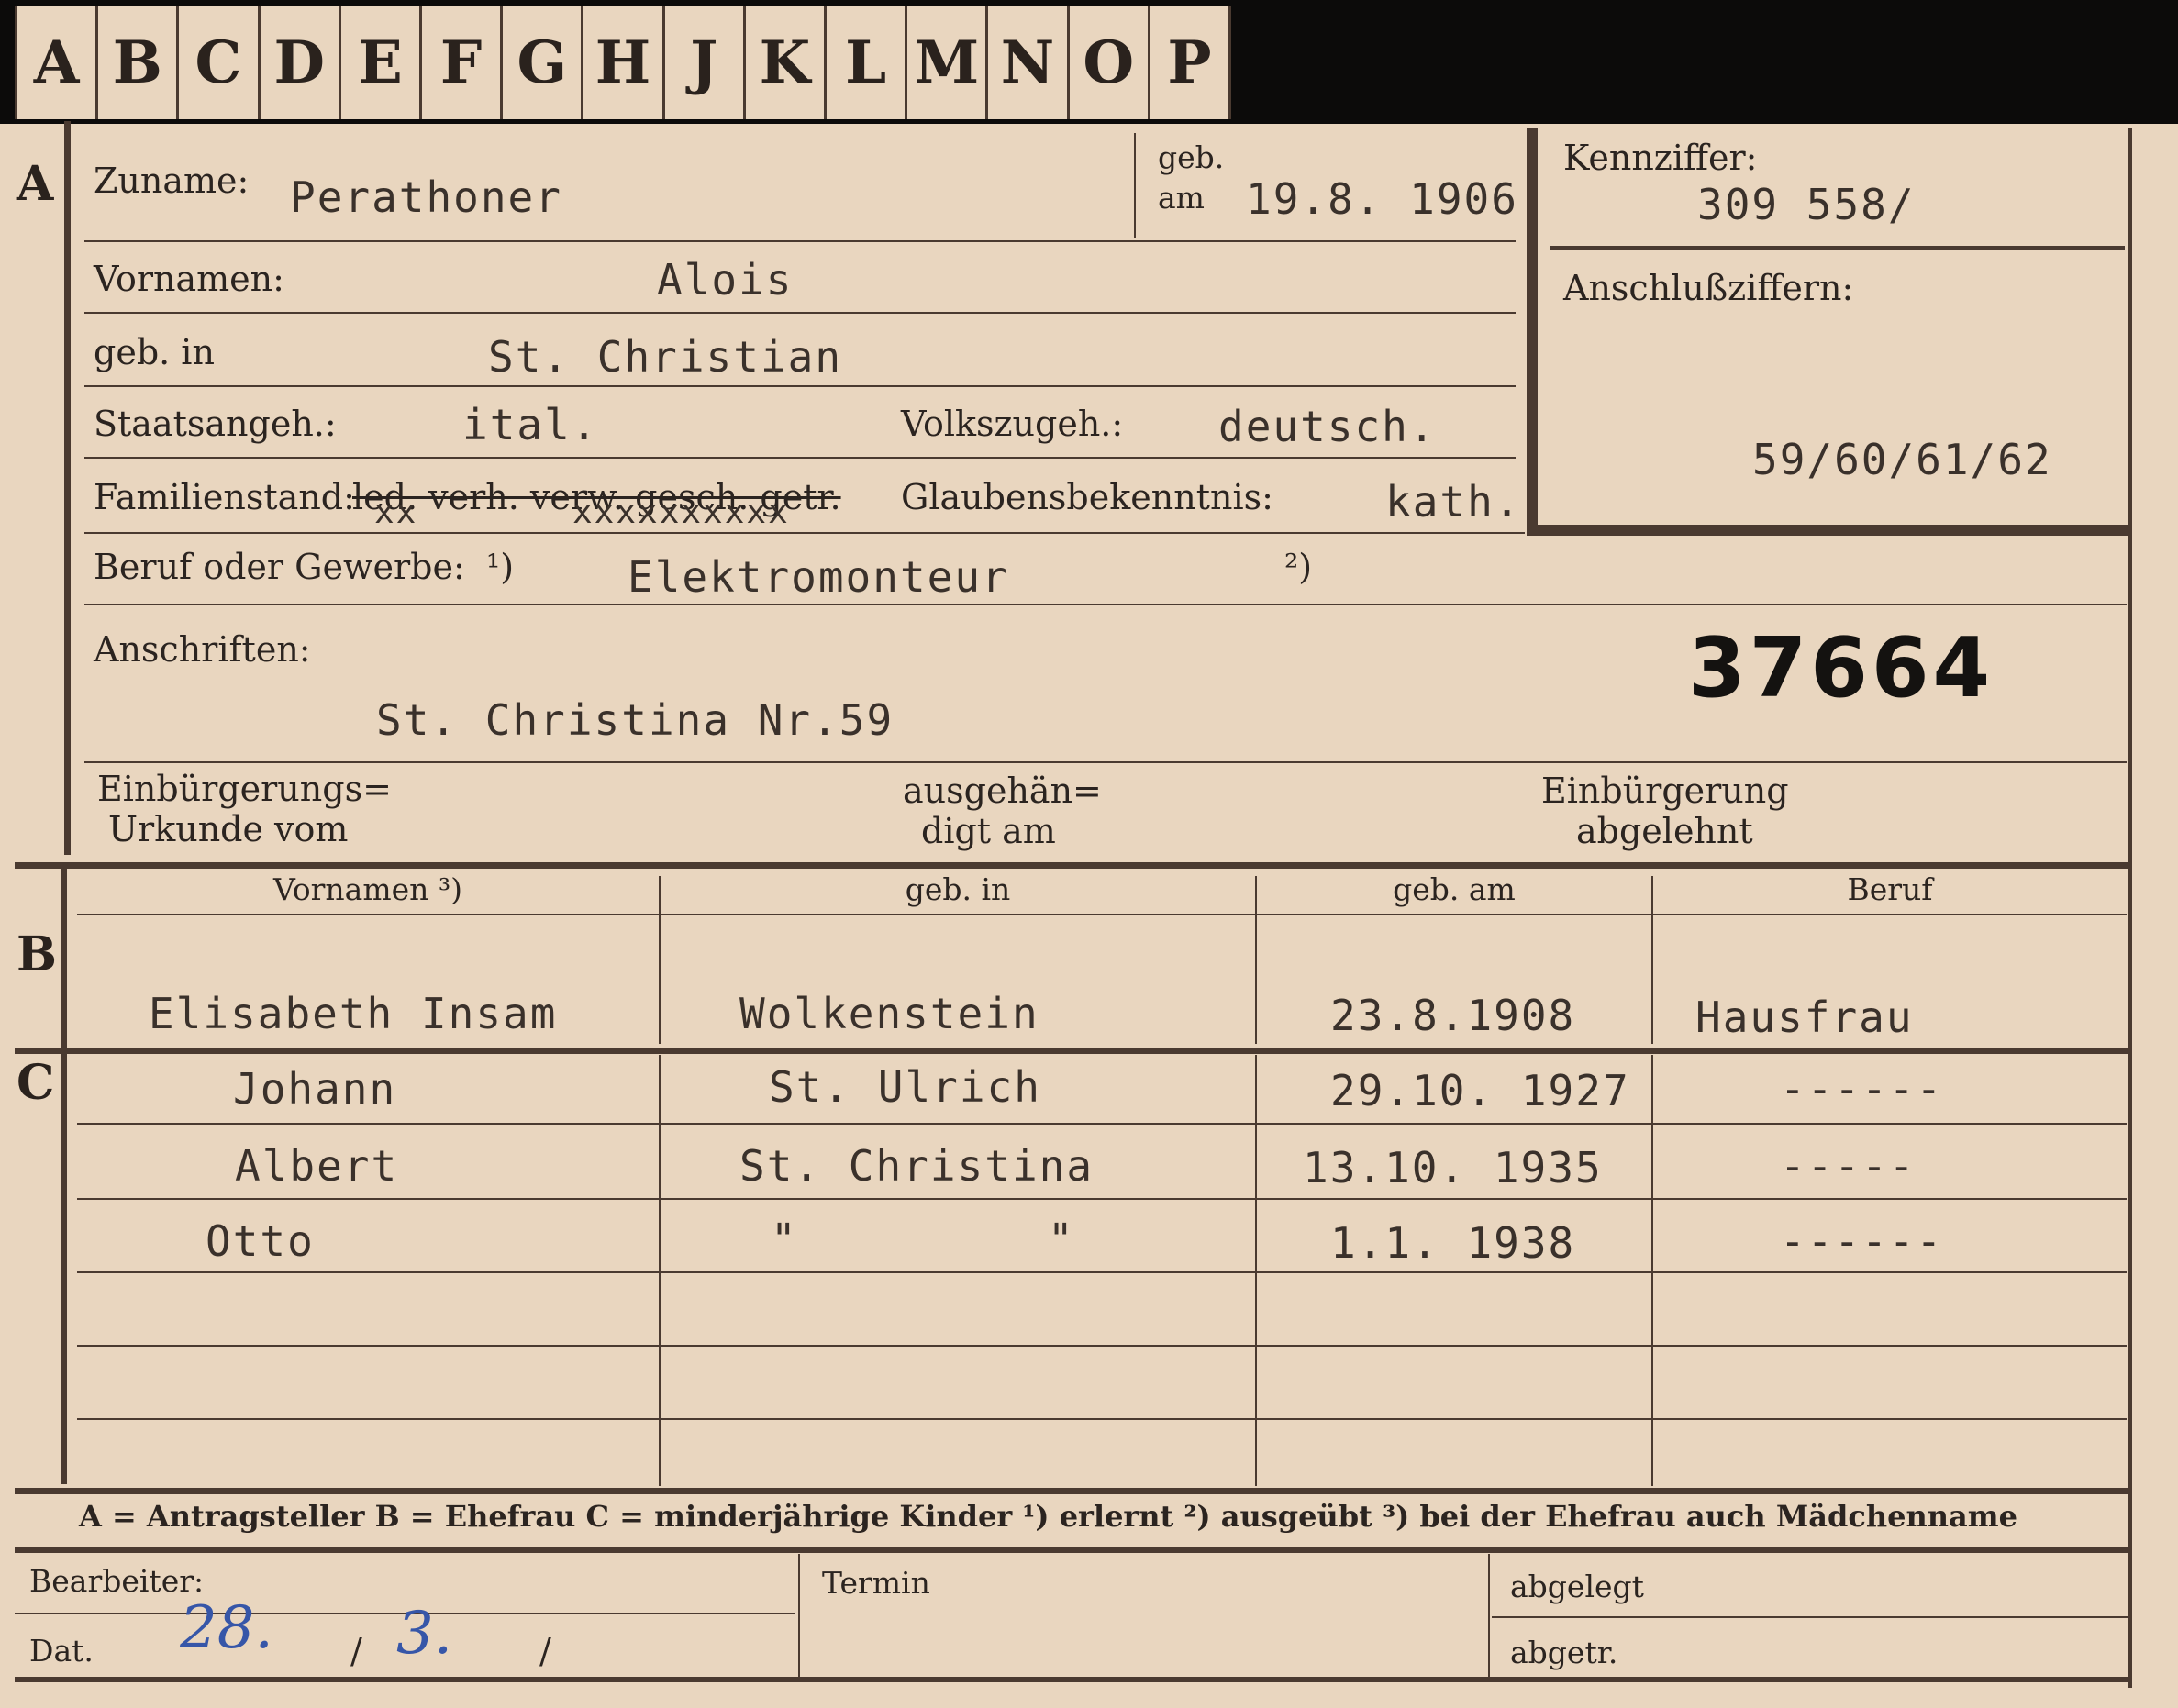  What do you see at coordinates (1708, 288) in the screenshot?
I see `label-anschlussziffern: Anschlußziffern:` at bounding box center [1708, 288].